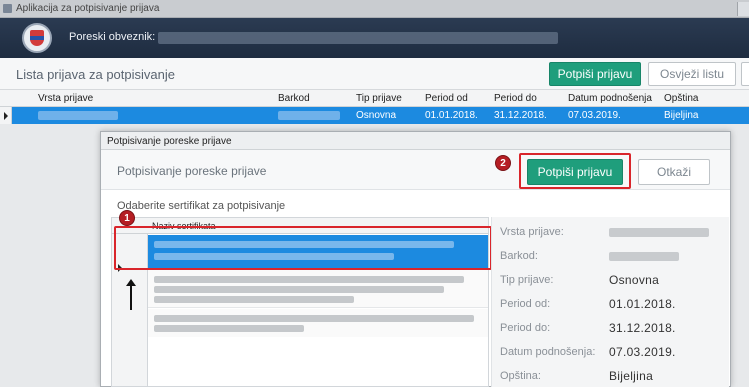  Describe the element at coordinates (88, 8) in the screenshot. I see `window-title: Aplikacija za potpisivanje prijava` at that location.